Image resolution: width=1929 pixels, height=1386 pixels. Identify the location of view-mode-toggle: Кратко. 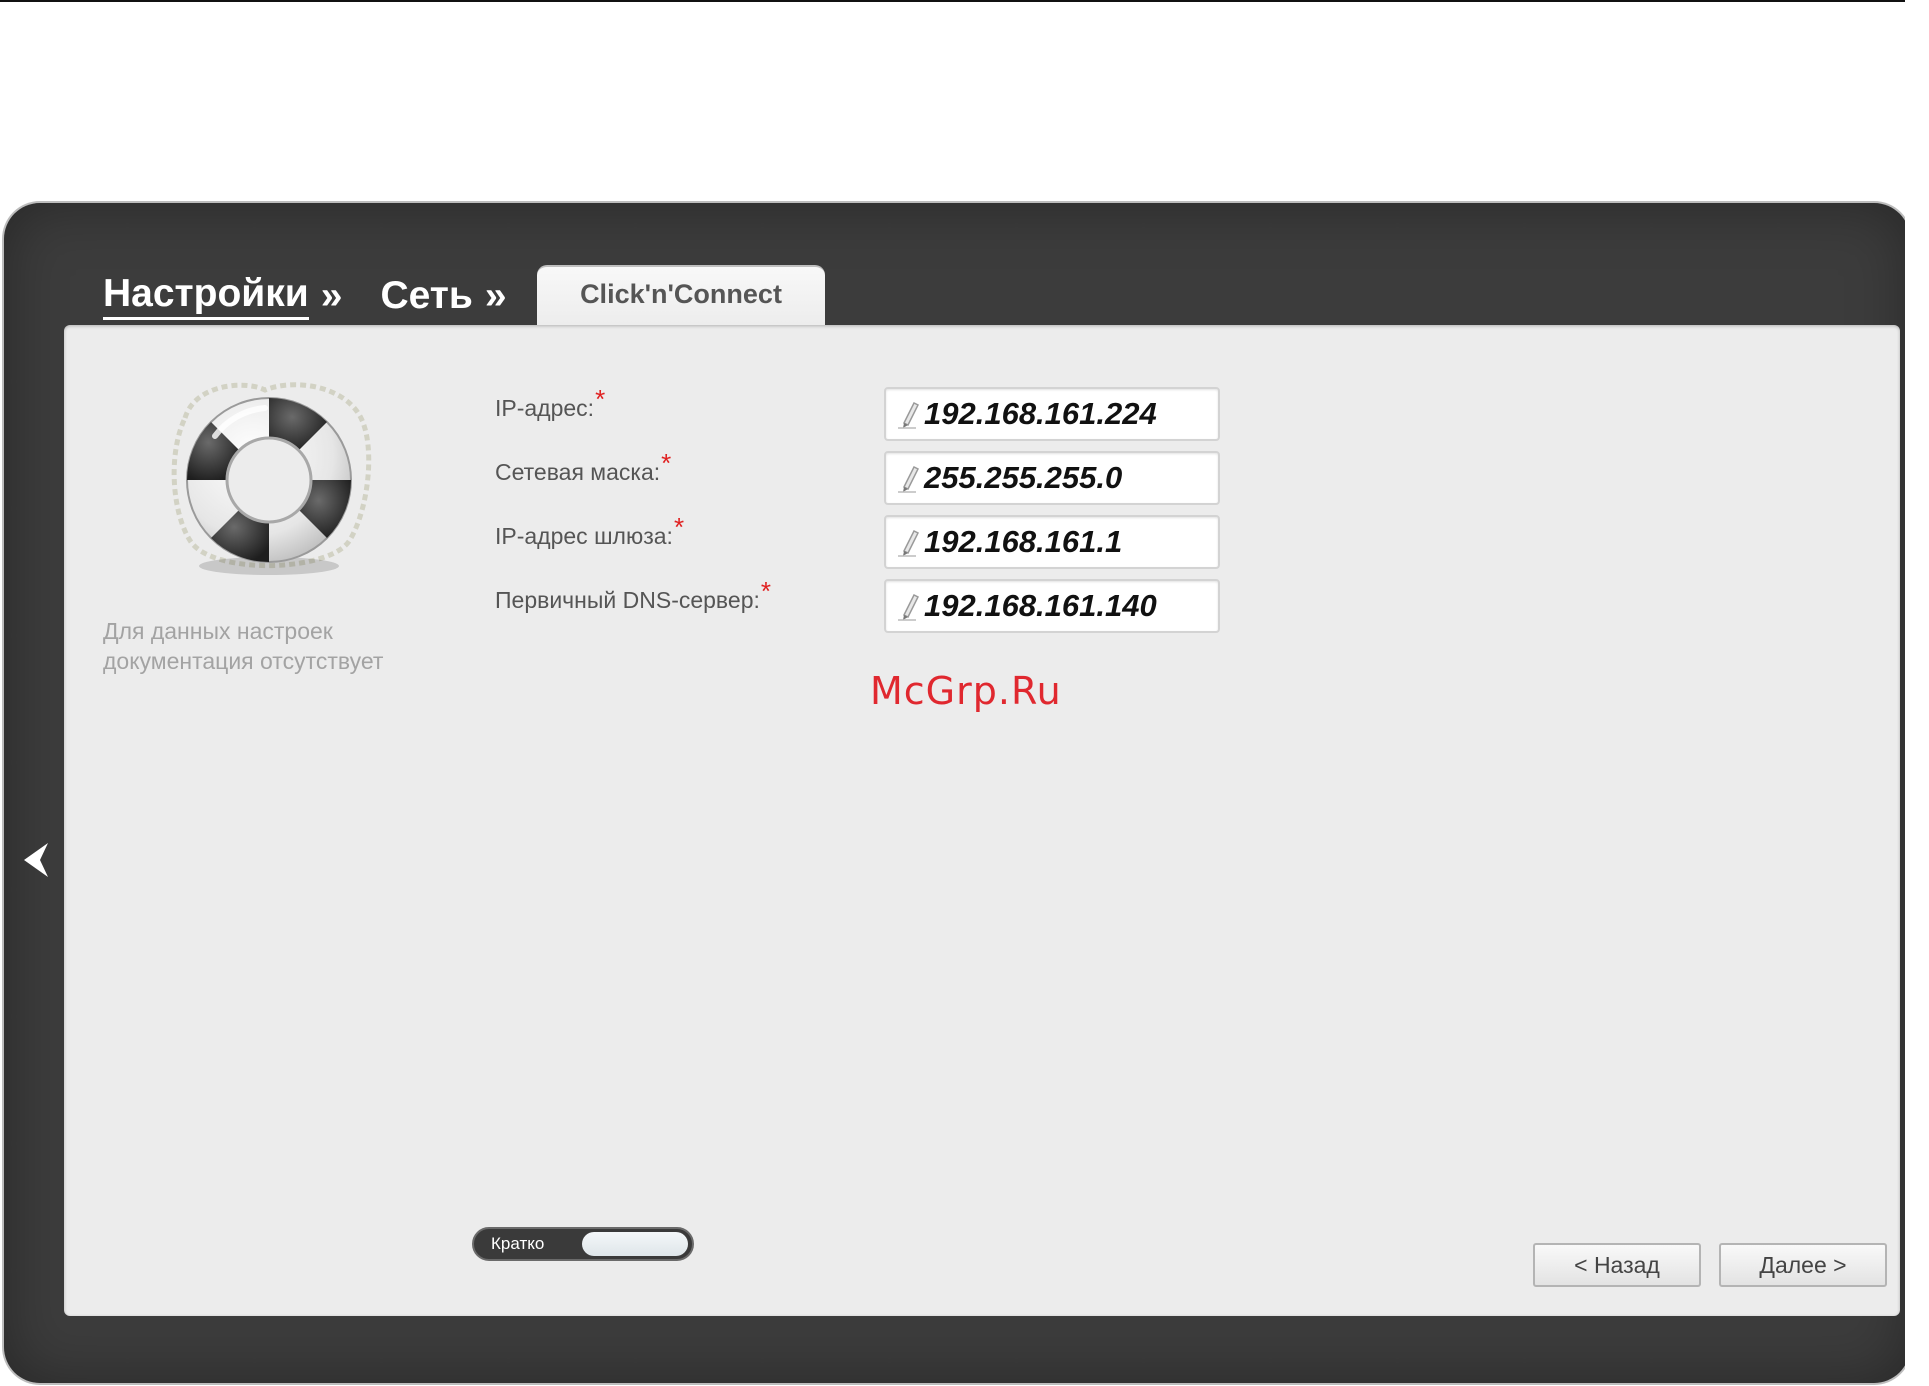
(583, 1244).